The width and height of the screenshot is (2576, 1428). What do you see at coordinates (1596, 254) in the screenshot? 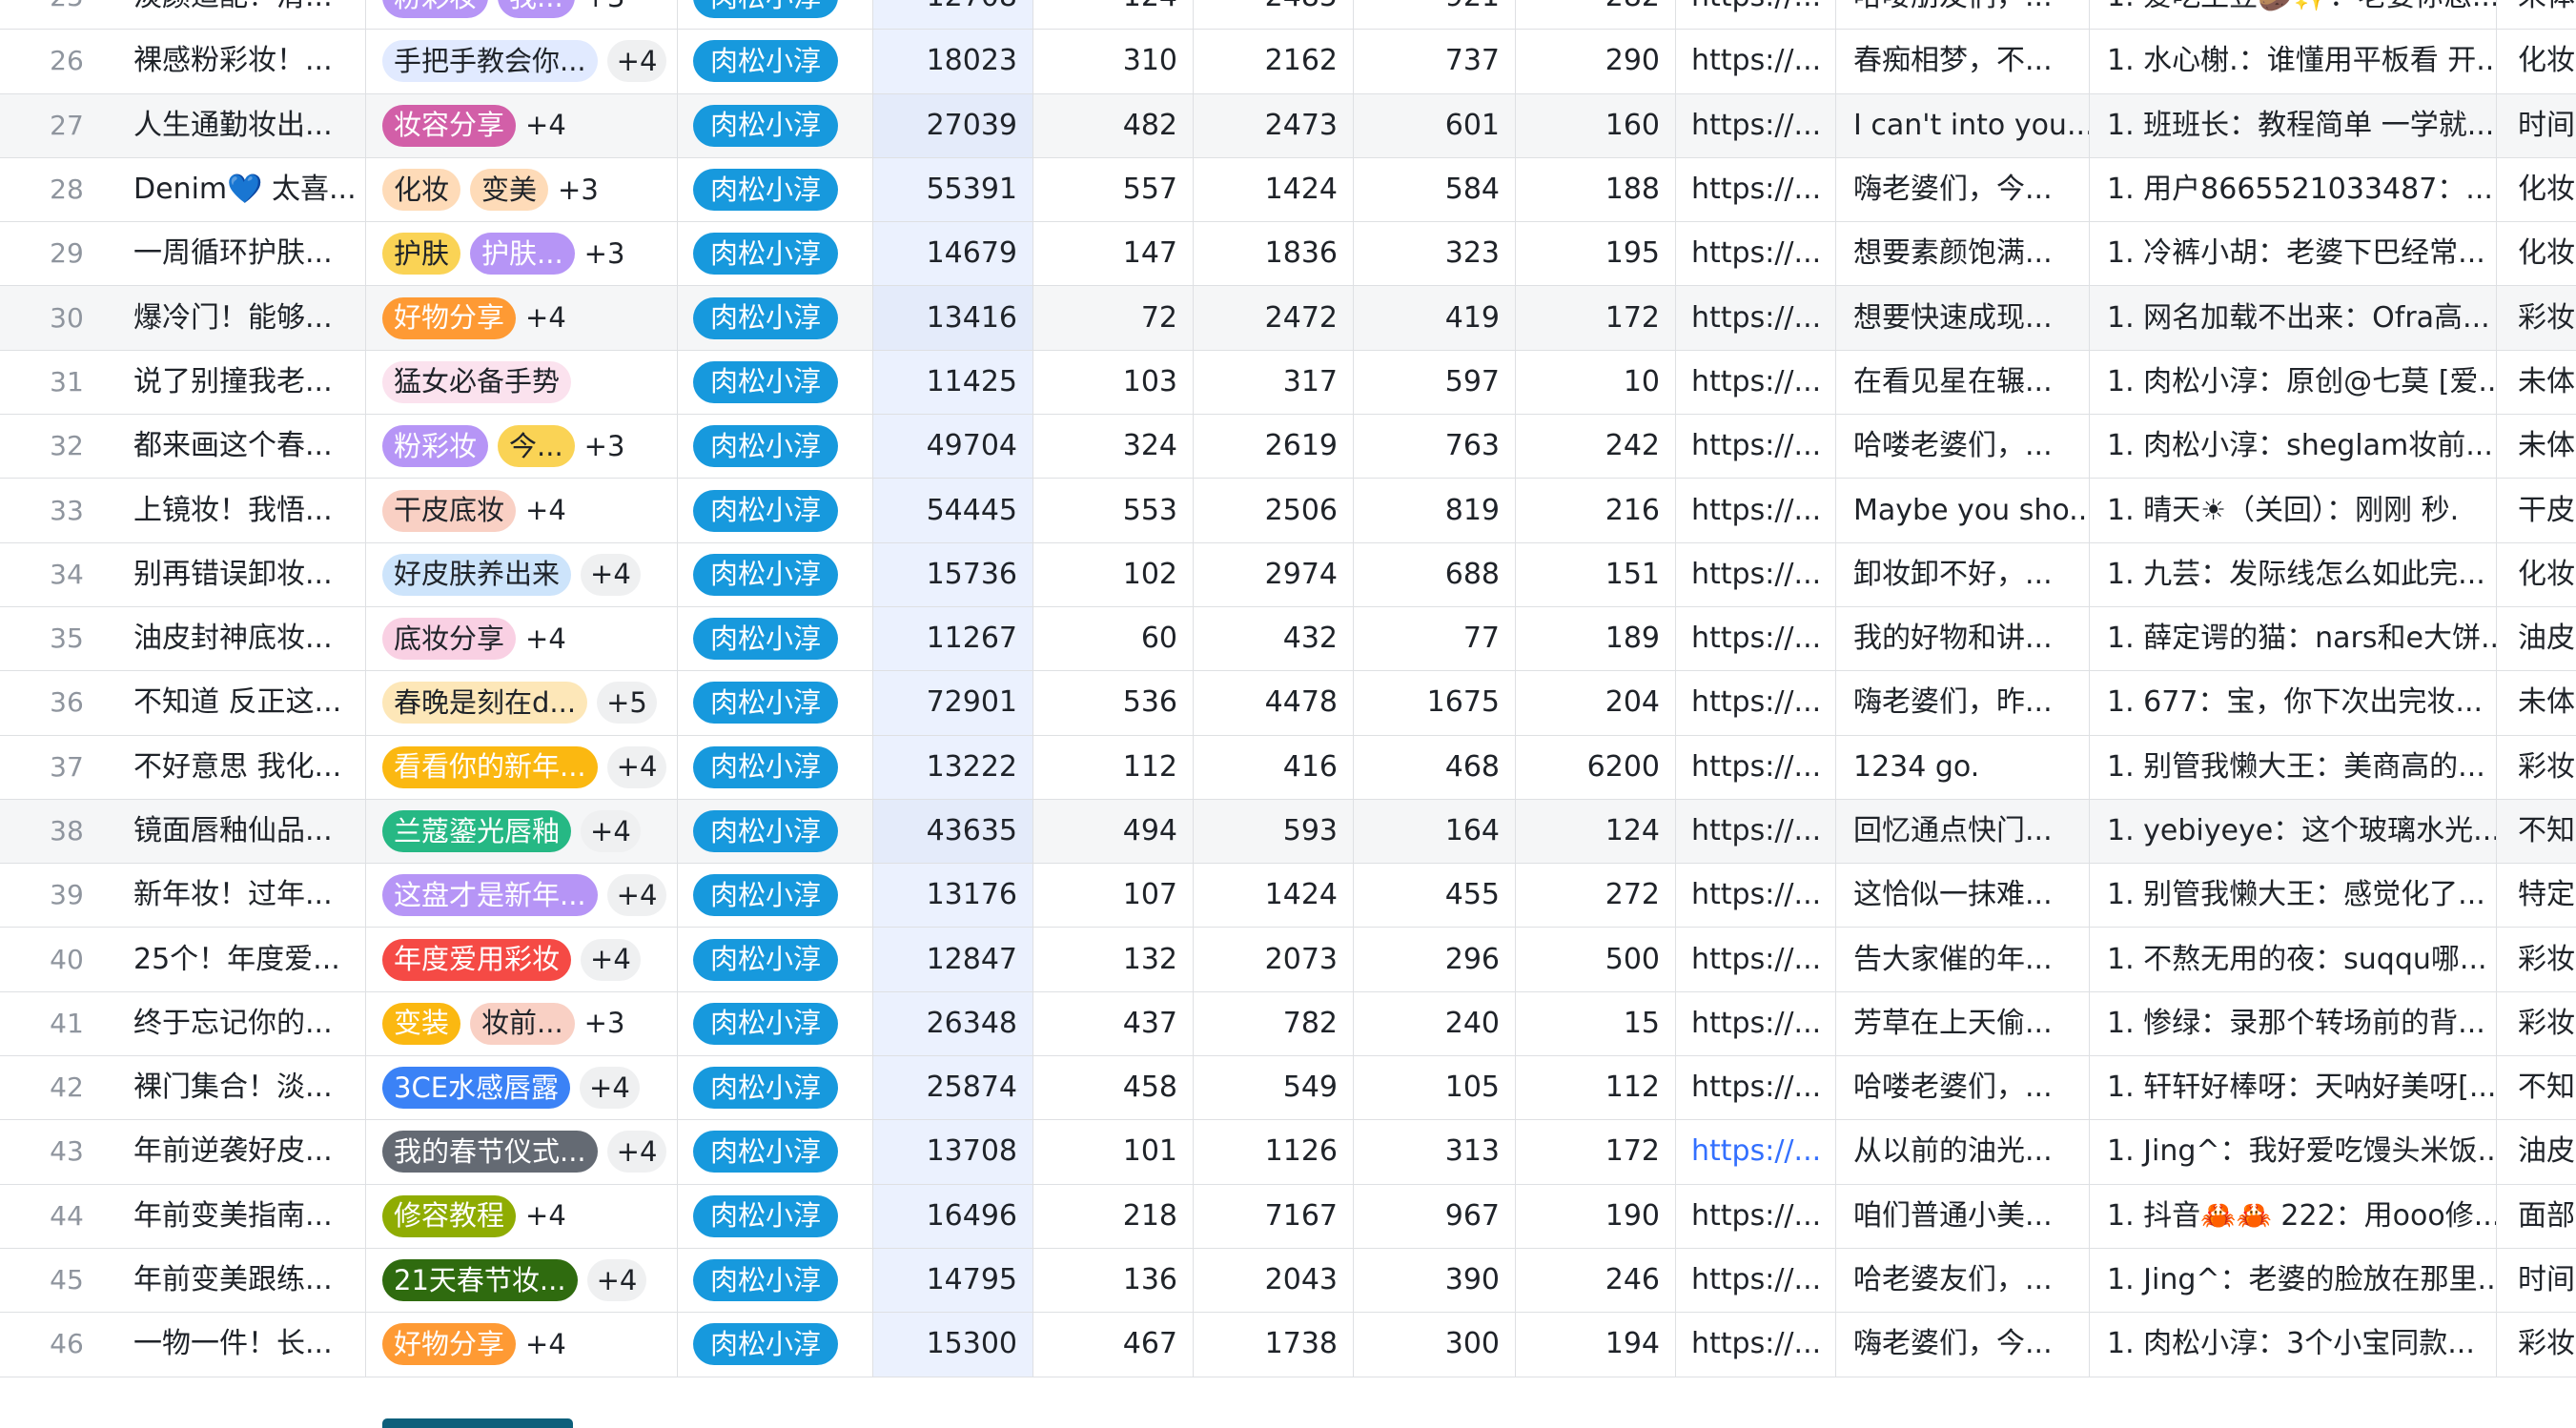
I see `metric-cell-5: 195` at bounding box center [1596, 254].